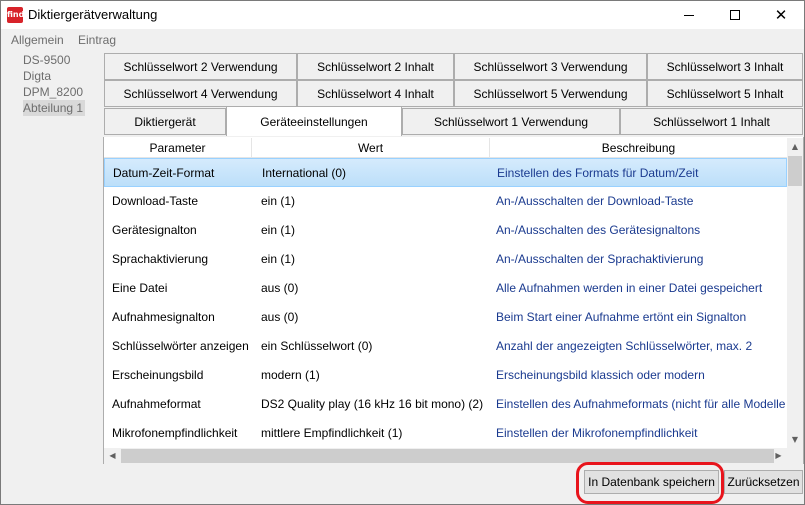 Image resolution: width=805 pixels, height=505 pixels. Describe the element at coordinates (650, 483) in the screenshot. I see `highlight-annotation` at that location.